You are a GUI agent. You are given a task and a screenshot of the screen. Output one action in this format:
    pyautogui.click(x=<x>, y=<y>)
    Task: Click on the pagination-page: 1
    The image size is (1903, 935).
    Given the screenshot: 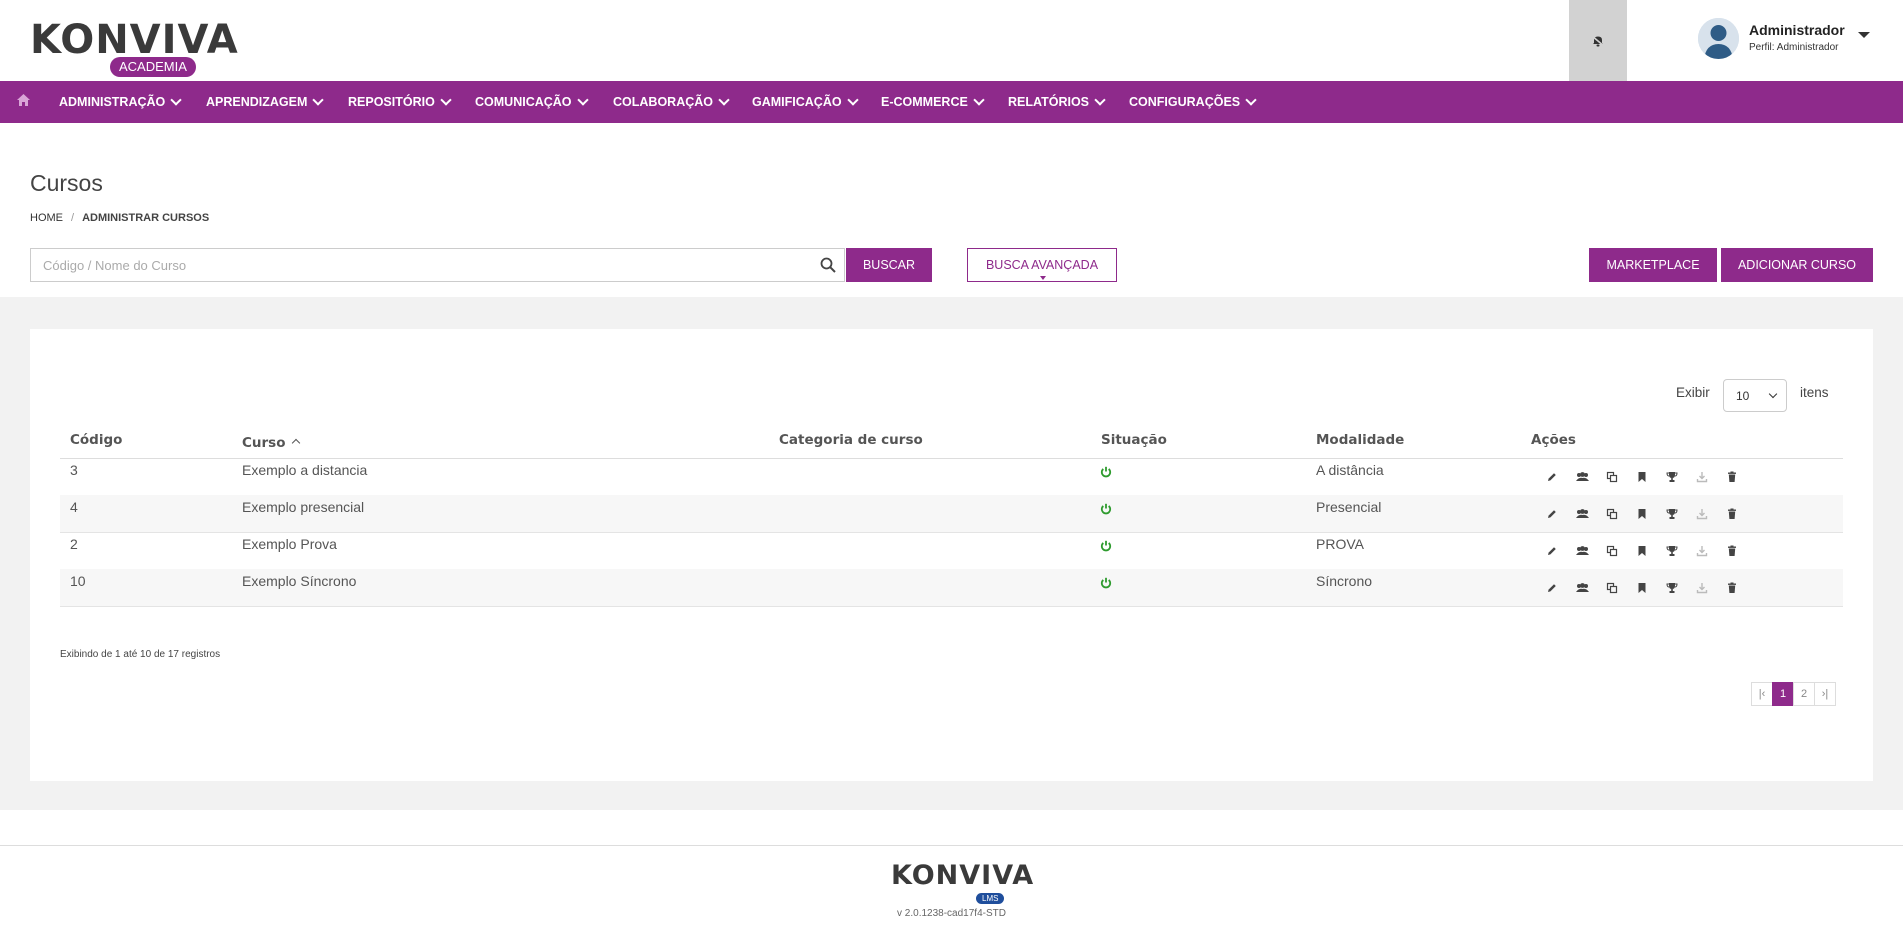 What is the action you would take?
    pyautogui.click(x=1783, y=694)
    